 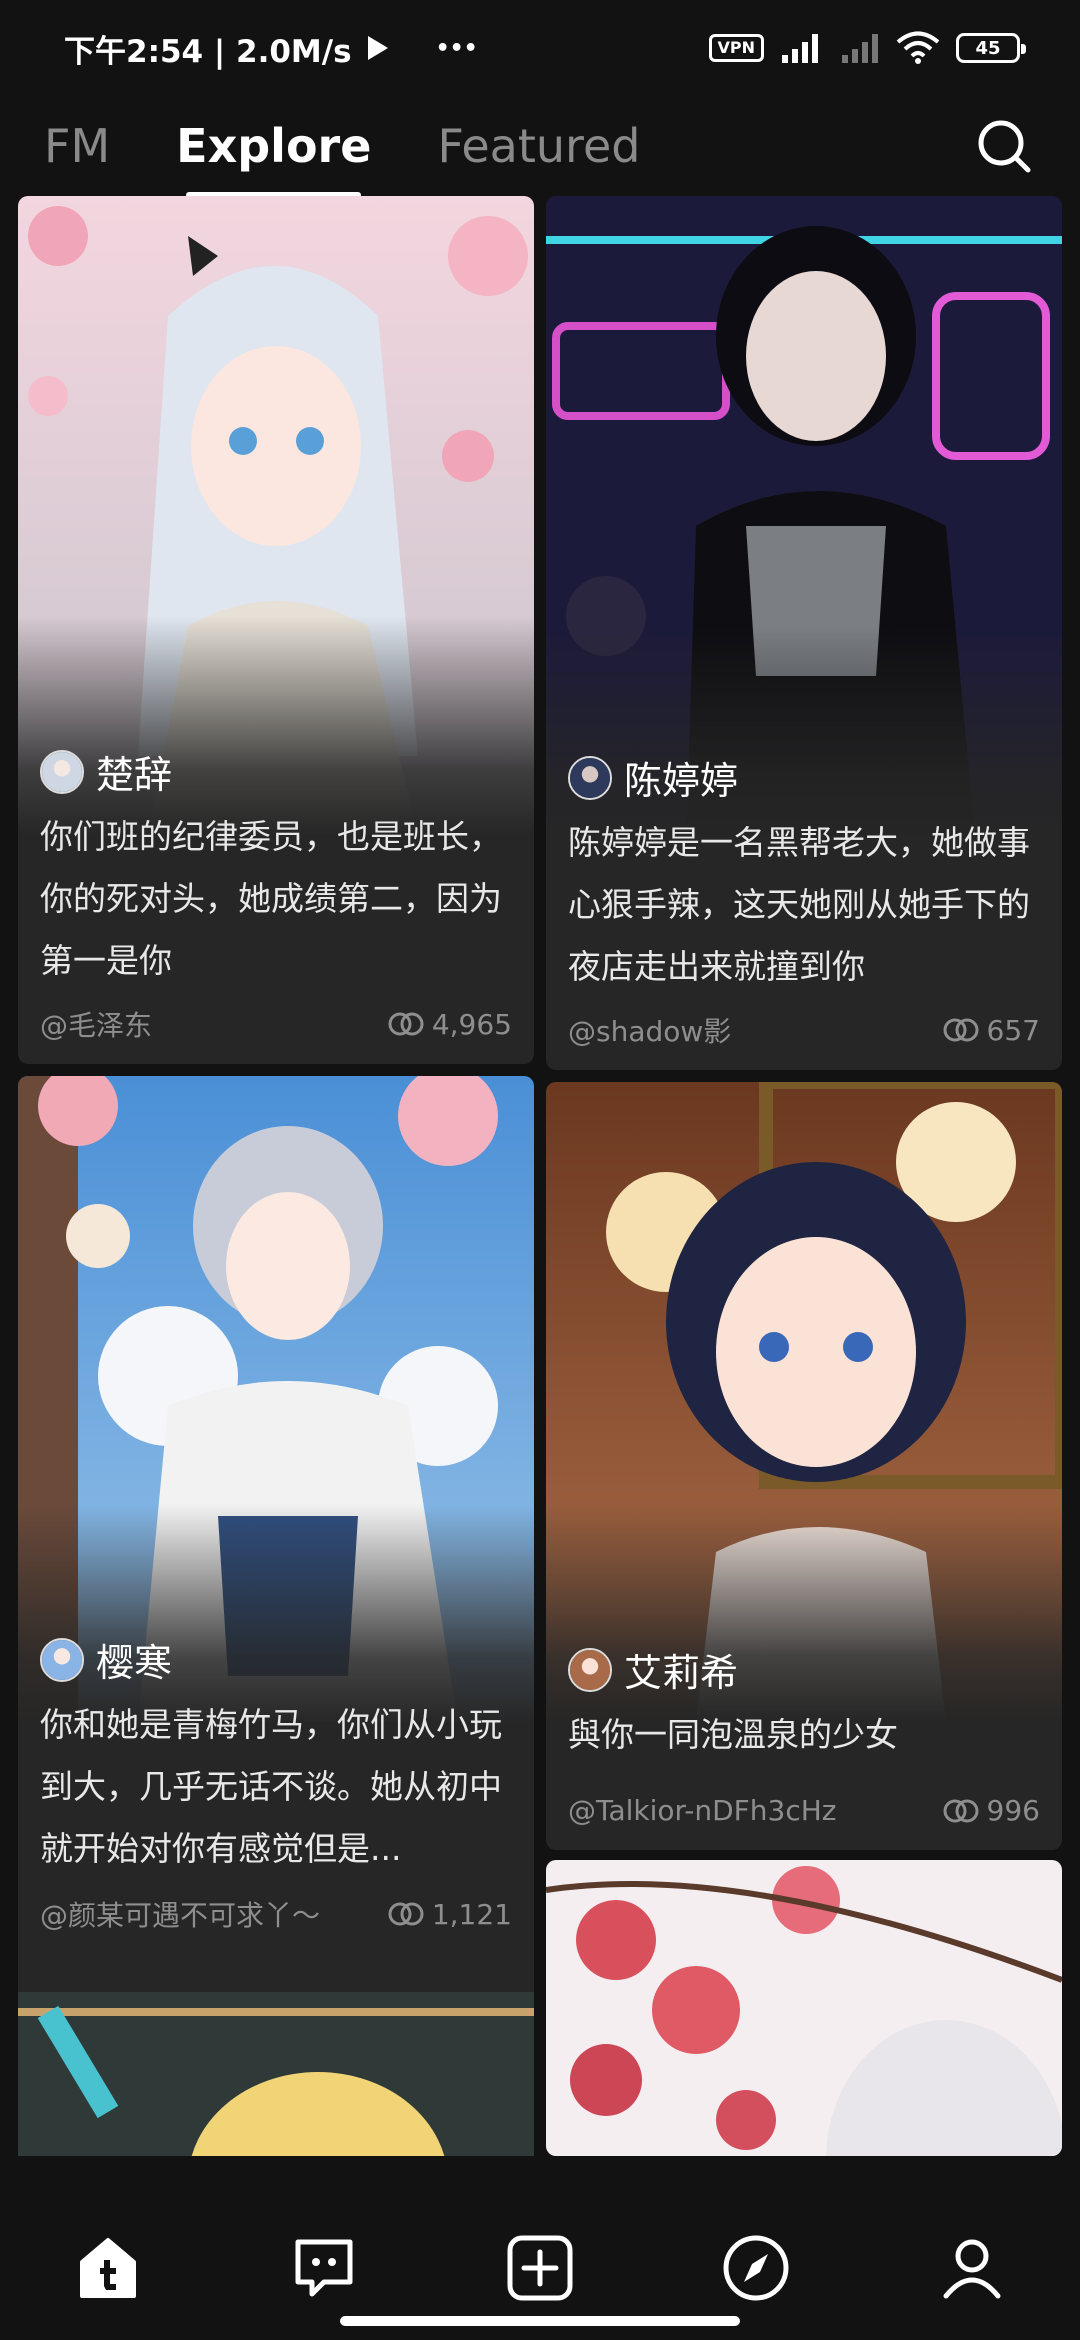 I want to click on status-time-speed: 下午2:54 | 2.0M/s, so click(x=208, y=51).